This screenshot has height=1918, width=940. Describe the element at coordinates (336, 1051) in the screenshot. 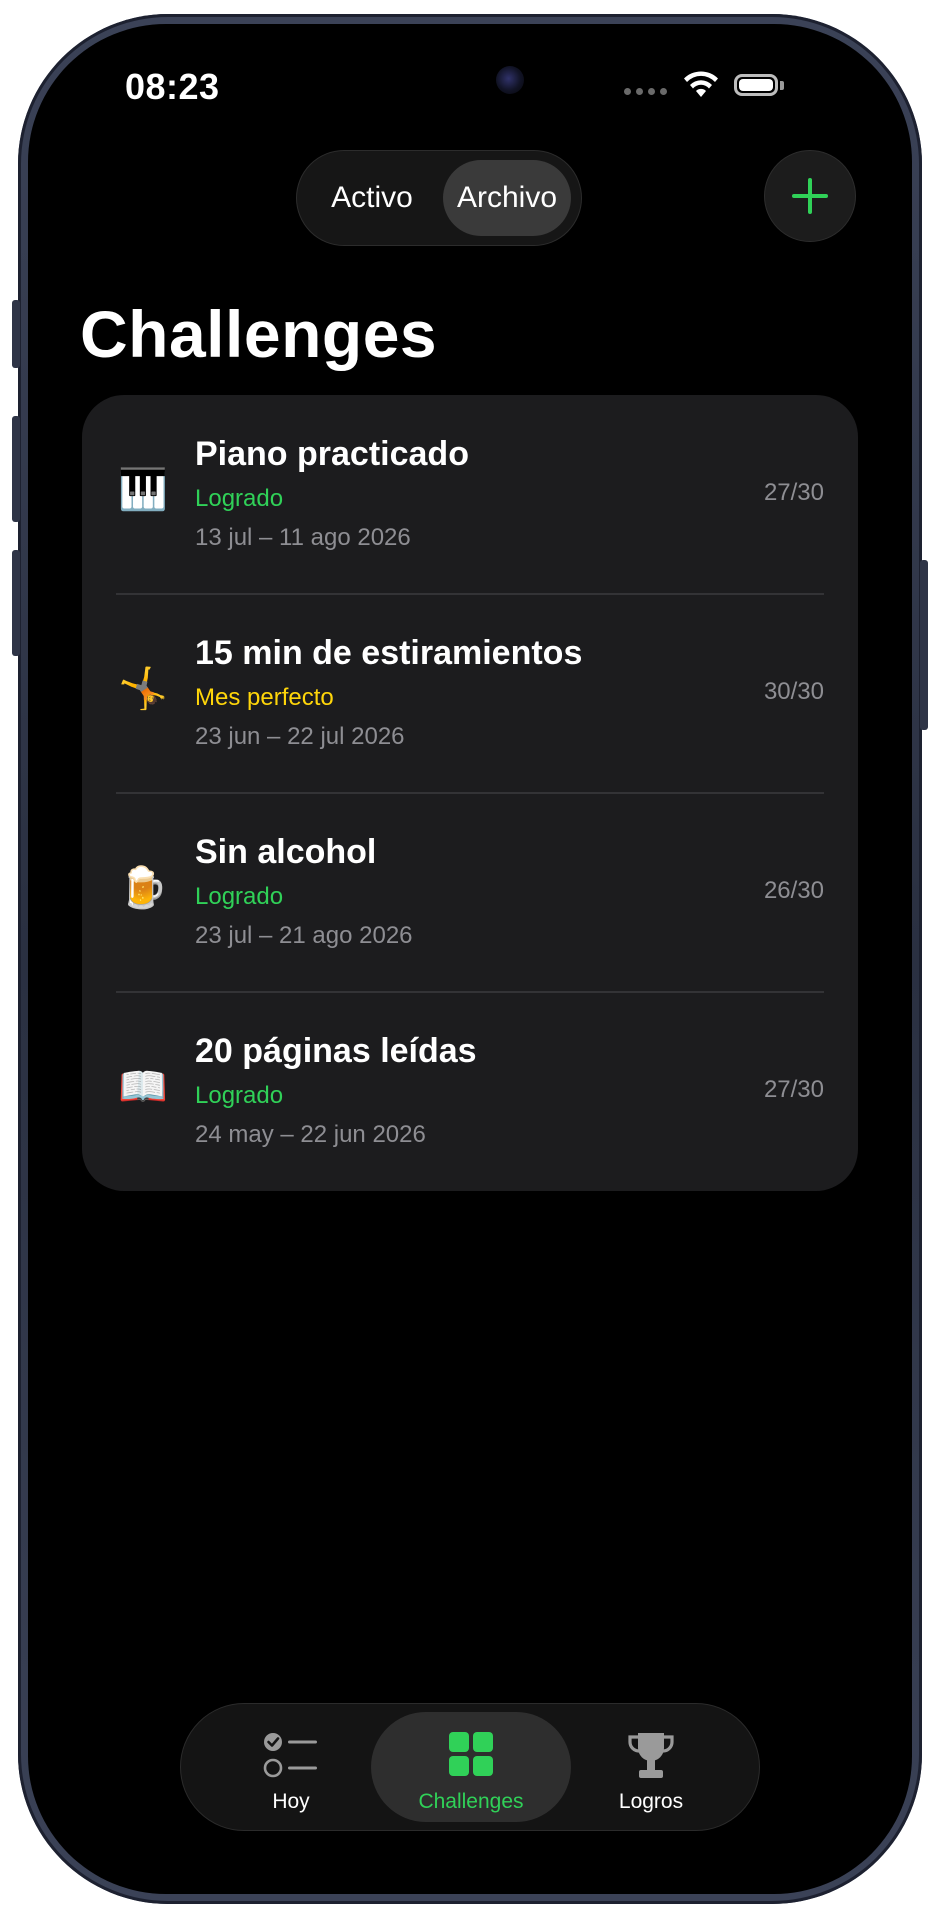

I see `challenge-title: 20 páginas leídas` at that location.